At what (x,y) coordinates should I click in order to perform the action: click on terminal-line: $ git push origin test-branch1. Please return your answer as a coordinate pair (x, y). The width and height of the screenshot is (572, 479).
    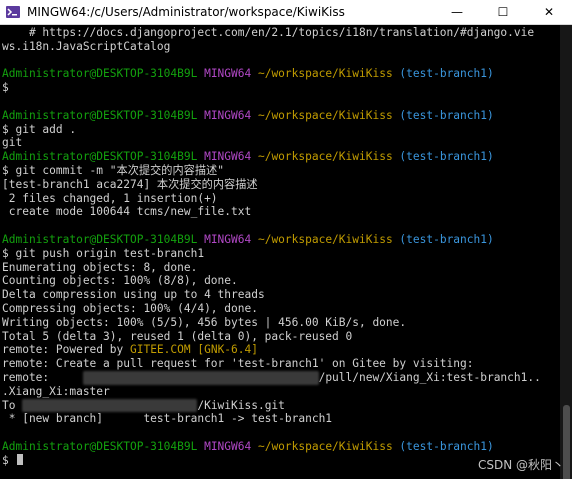
    Looking at the image, I should click on (280, 254).